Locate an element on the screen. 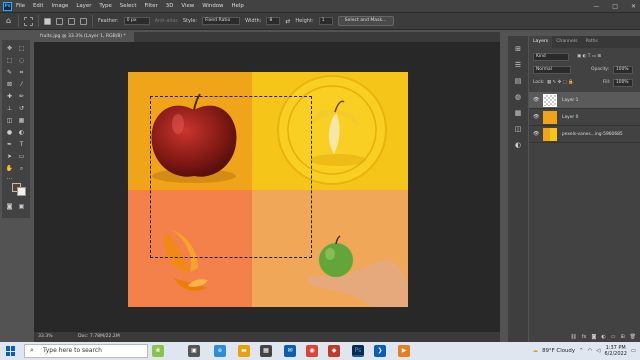 This screenshot has height=360, width=640. layer-row: 👁 Layer 0 is located at coordinates (584, 117).